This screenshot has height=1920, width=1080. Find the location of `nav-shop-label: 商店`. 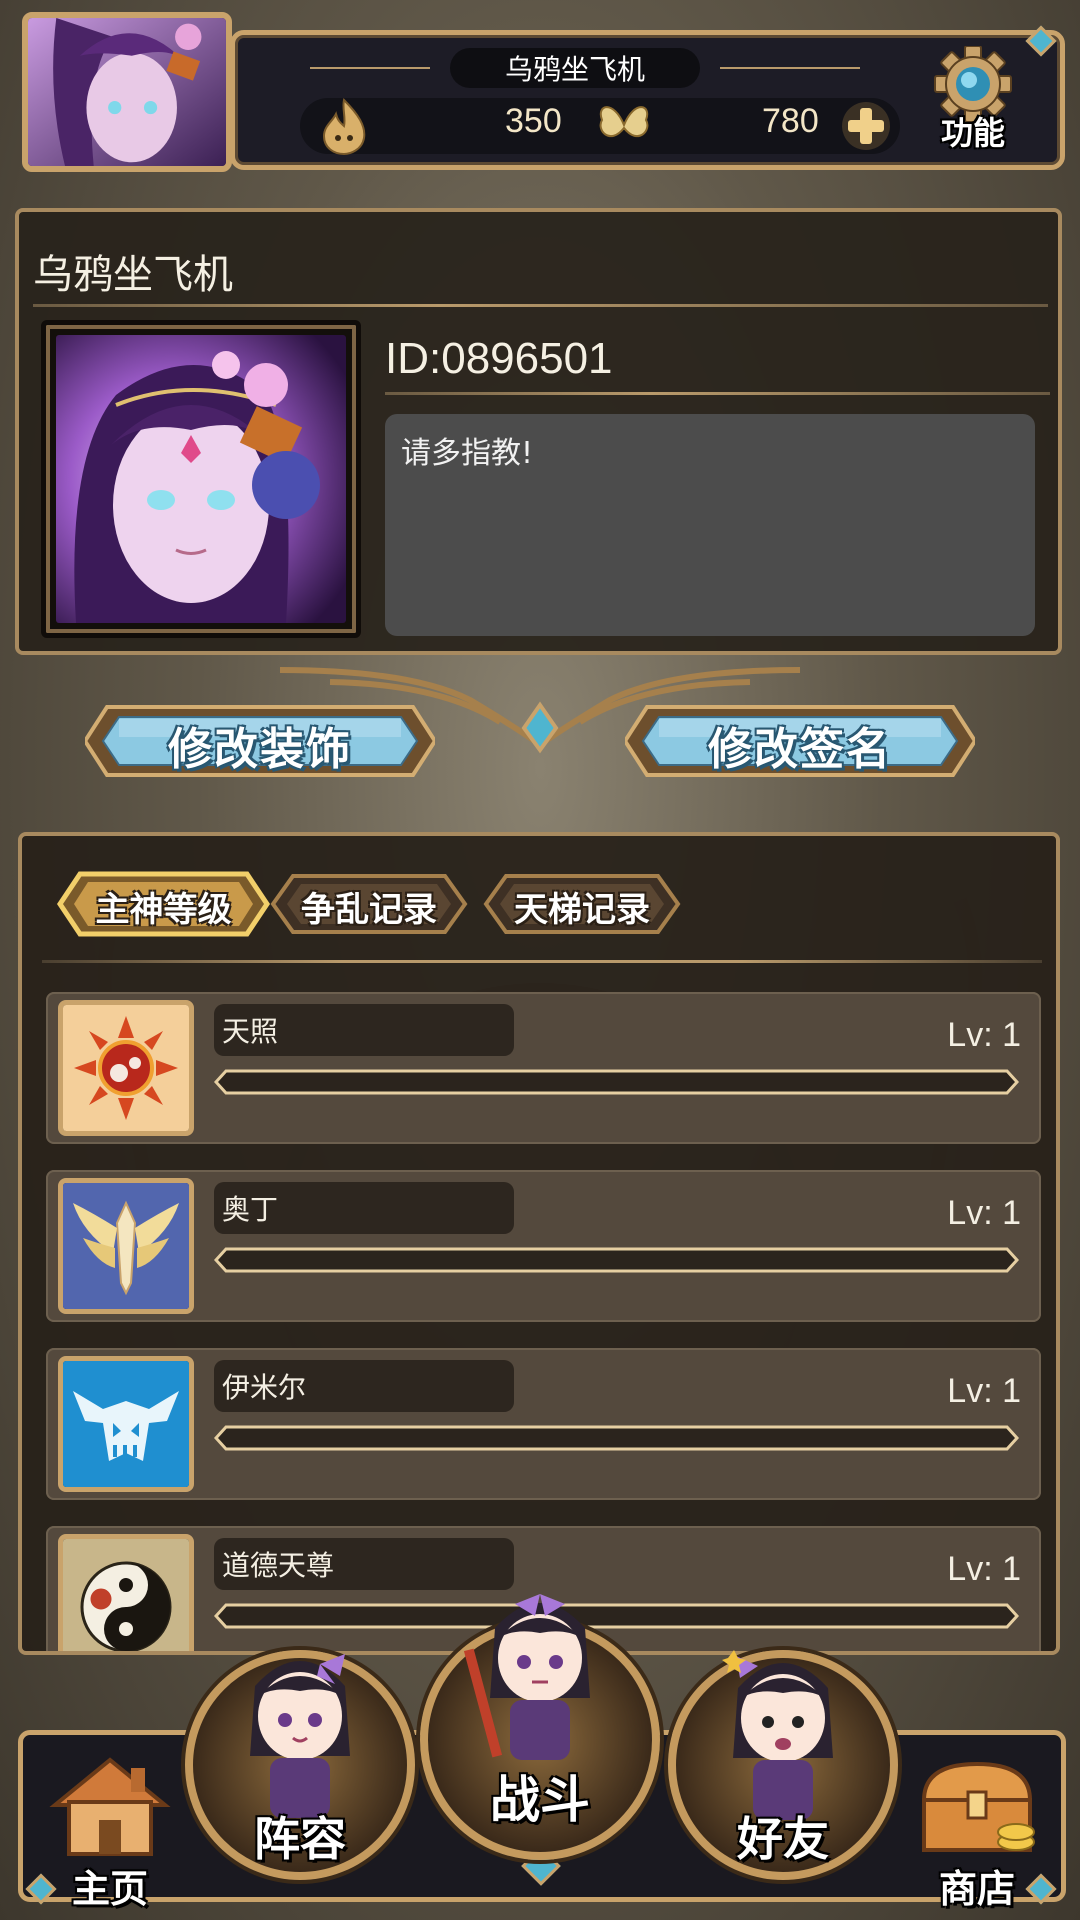

nav-shop-label: 商店 is located at coordinates (976, 1889).